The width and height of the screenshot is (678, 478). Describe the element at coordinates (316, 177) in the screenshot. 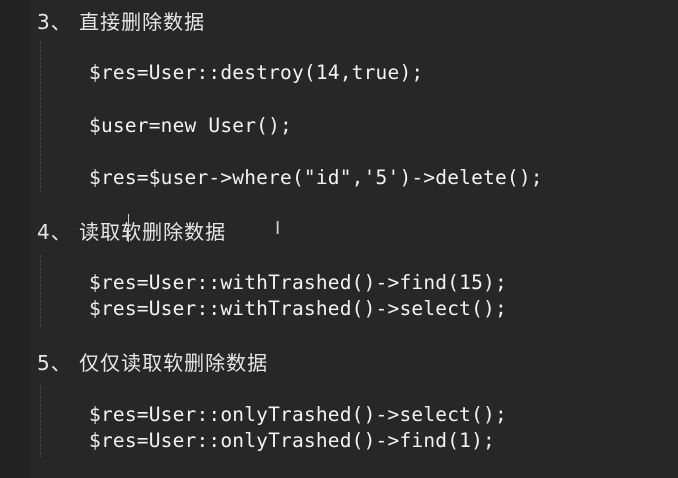

I see `code-line: $res=$user->where("id",'5')->delete();` at that location.